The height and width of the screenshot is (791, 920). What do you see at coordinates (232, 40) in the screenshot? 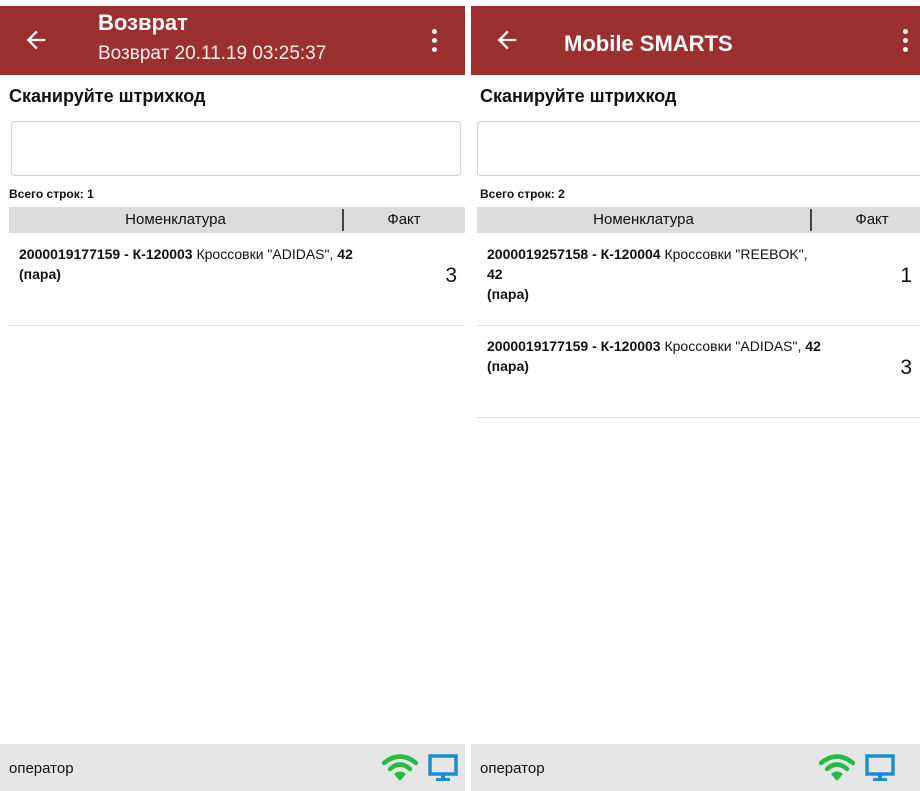
I see `app-bar: Возврат Возврат 20.11.19 03:25:37` at bounding box center [232, 40].